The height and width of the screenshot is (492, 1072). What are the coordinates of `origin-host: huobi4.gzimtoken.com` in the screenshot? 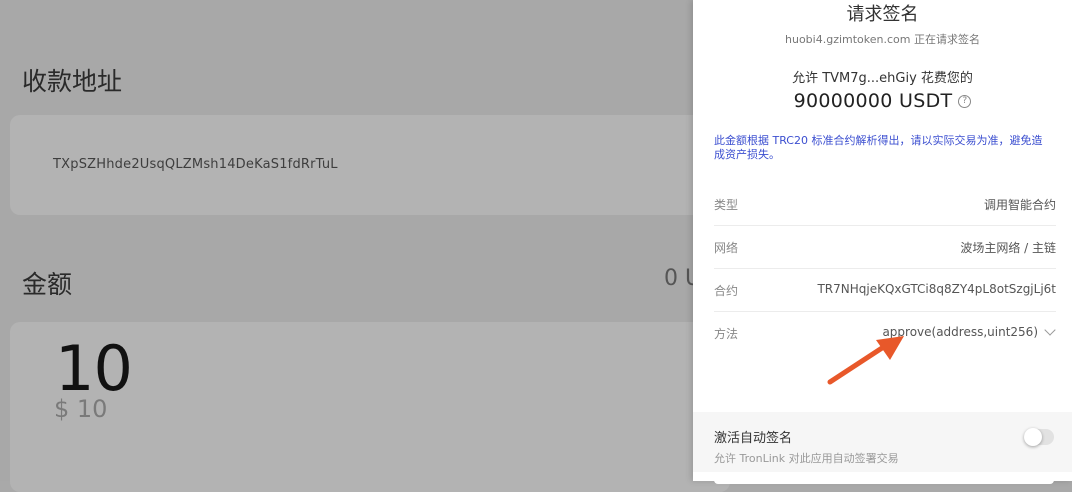 It's located at (848, 39).